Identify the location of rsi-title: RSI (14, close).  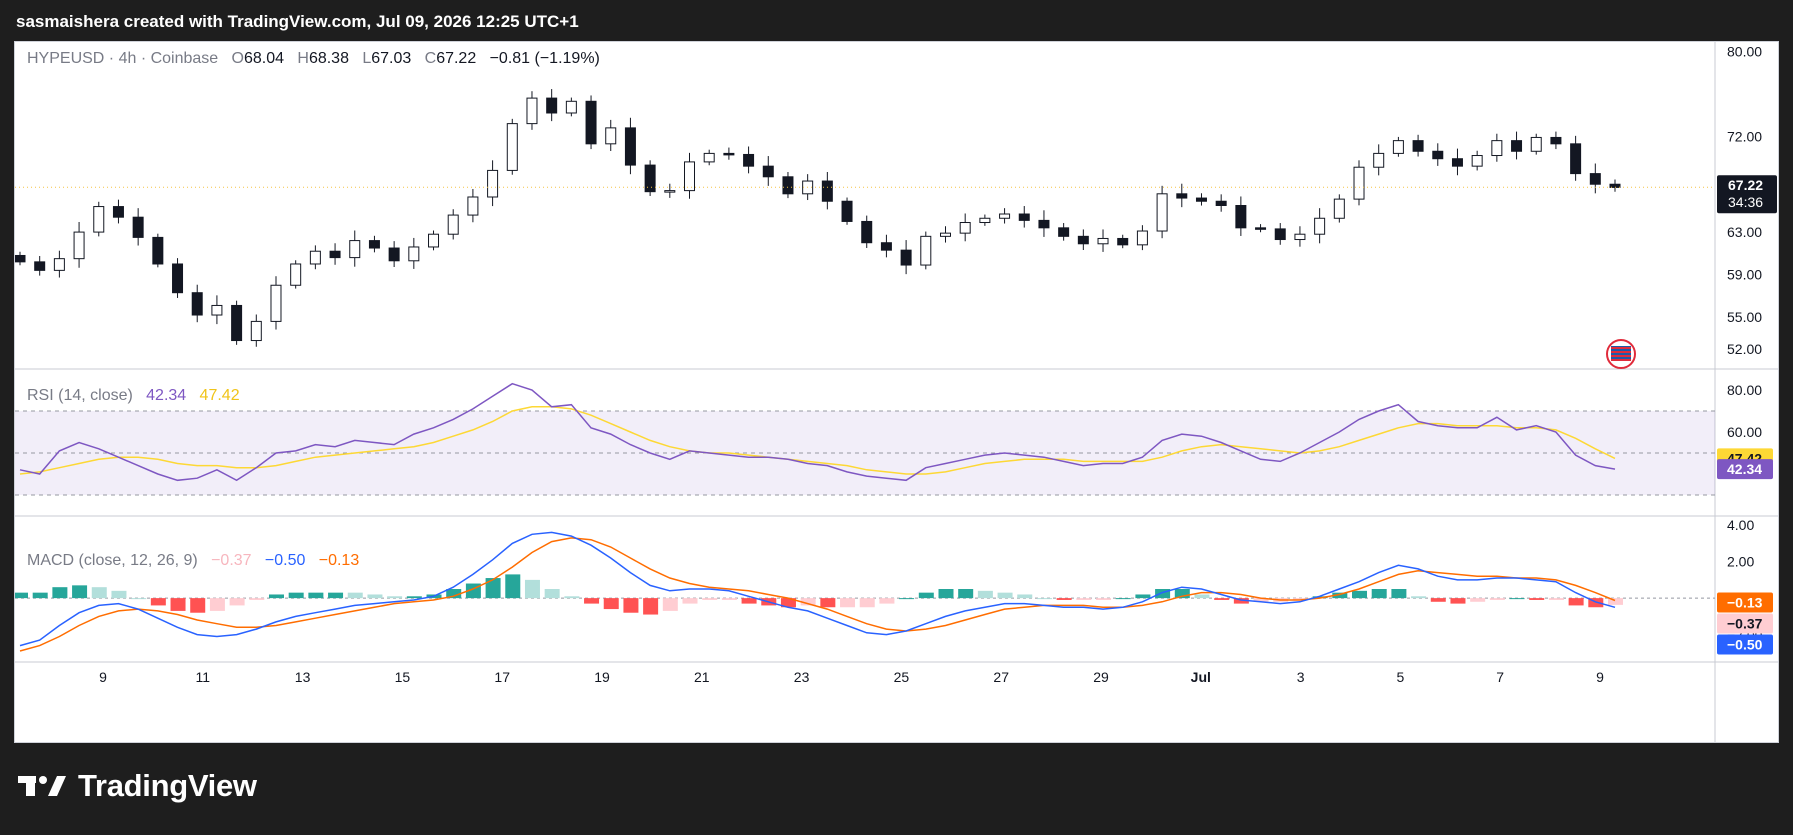
(80, 395).